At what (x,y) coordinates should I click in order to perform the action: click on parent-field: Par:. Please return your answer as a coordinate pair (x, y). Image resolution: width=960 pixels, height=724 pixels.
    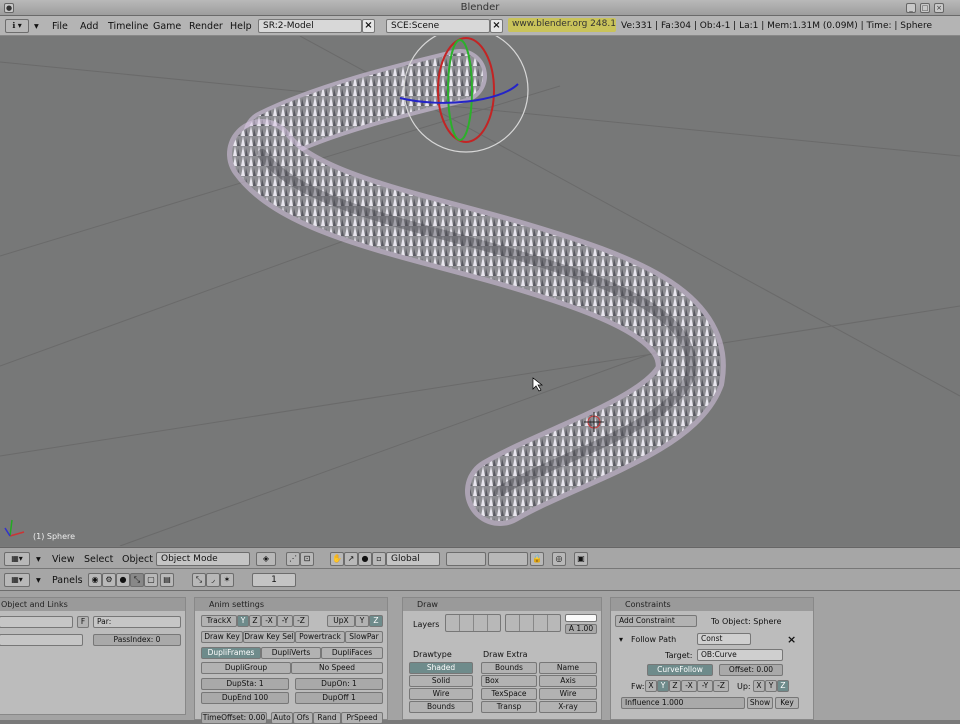
    Looking at the image, I should click on (137, 622).